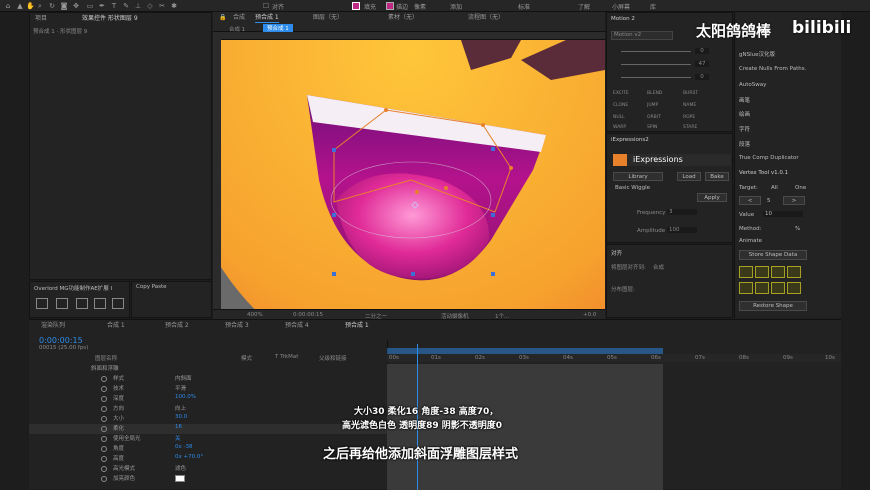 This screenshot has width=870, height=490. What do you see at coordinates (76, 6) in the screenshot?
I see `anchor-tool-icon: ✥` at bounding box center [76, 6].